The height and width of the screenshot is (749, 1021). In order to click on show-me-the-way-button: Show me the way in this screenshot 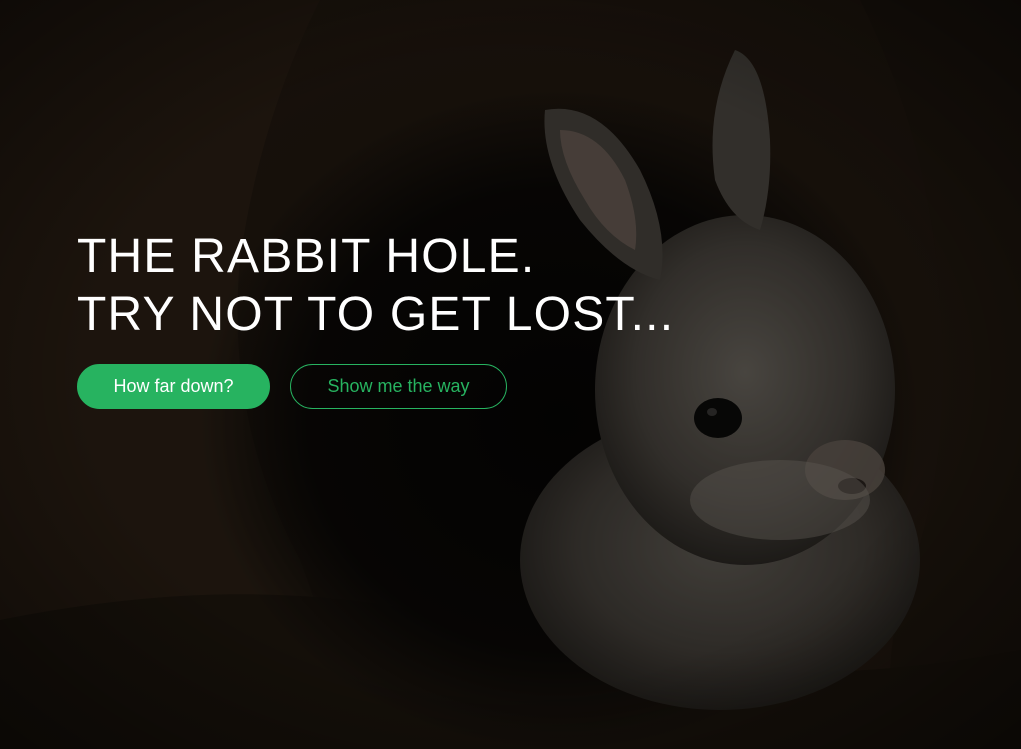, I will do `click(398, 386)`.